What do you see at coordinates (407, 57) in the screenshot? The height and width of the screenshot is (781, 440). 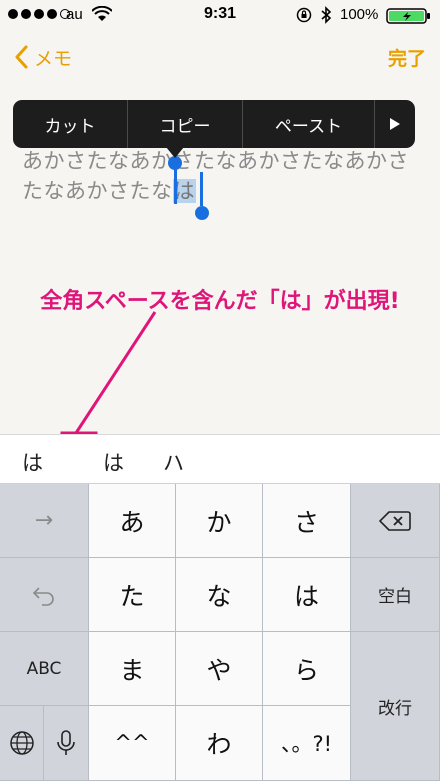 I see `done-button: 完了` at bounding box center [407, 57].